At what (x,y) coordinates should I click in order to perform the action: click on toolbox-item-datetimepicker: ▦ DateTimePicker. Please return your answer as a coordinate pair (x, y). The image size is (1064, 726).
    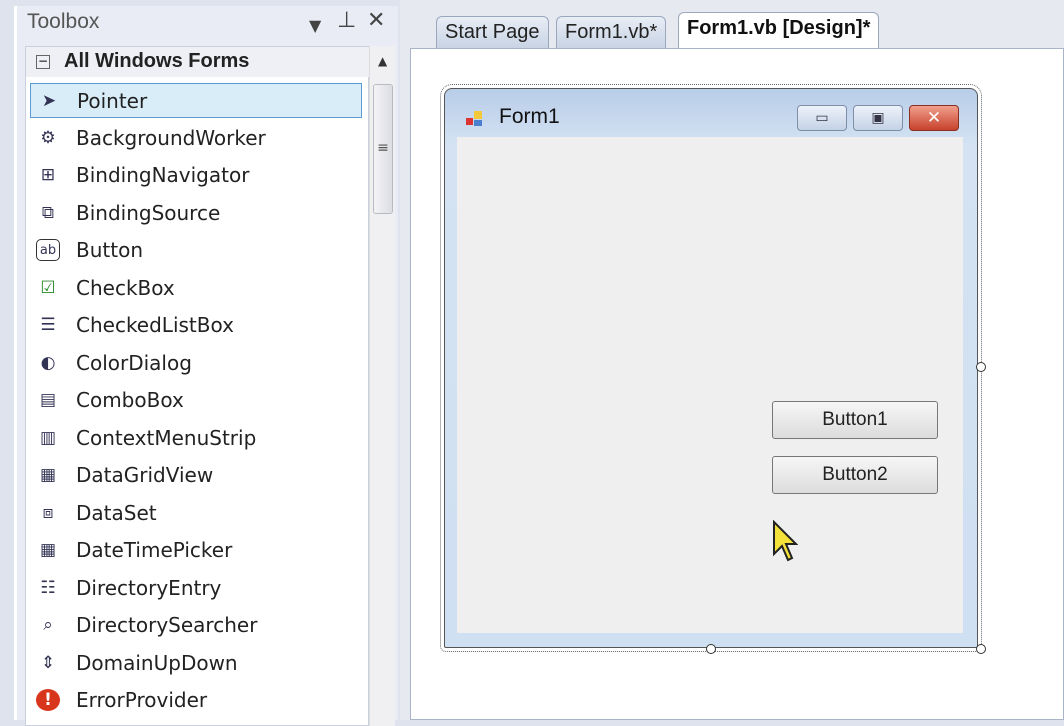
    Looking at the image, I should click on (196, 550).